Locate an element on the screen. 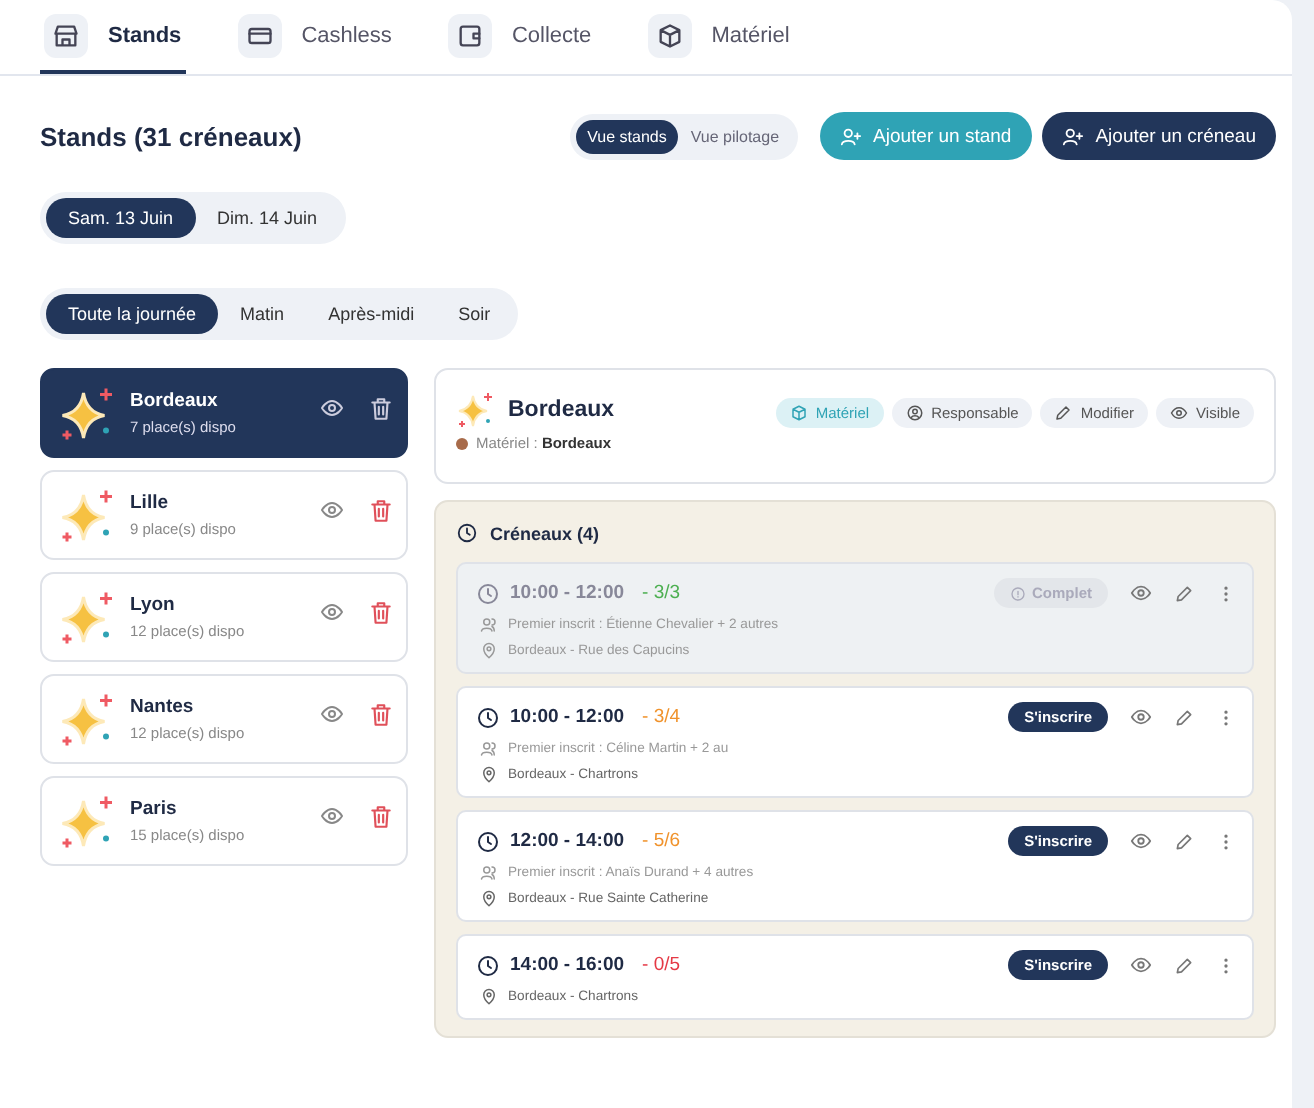  view-option: Vue stands is located at coordinates (627, 136).